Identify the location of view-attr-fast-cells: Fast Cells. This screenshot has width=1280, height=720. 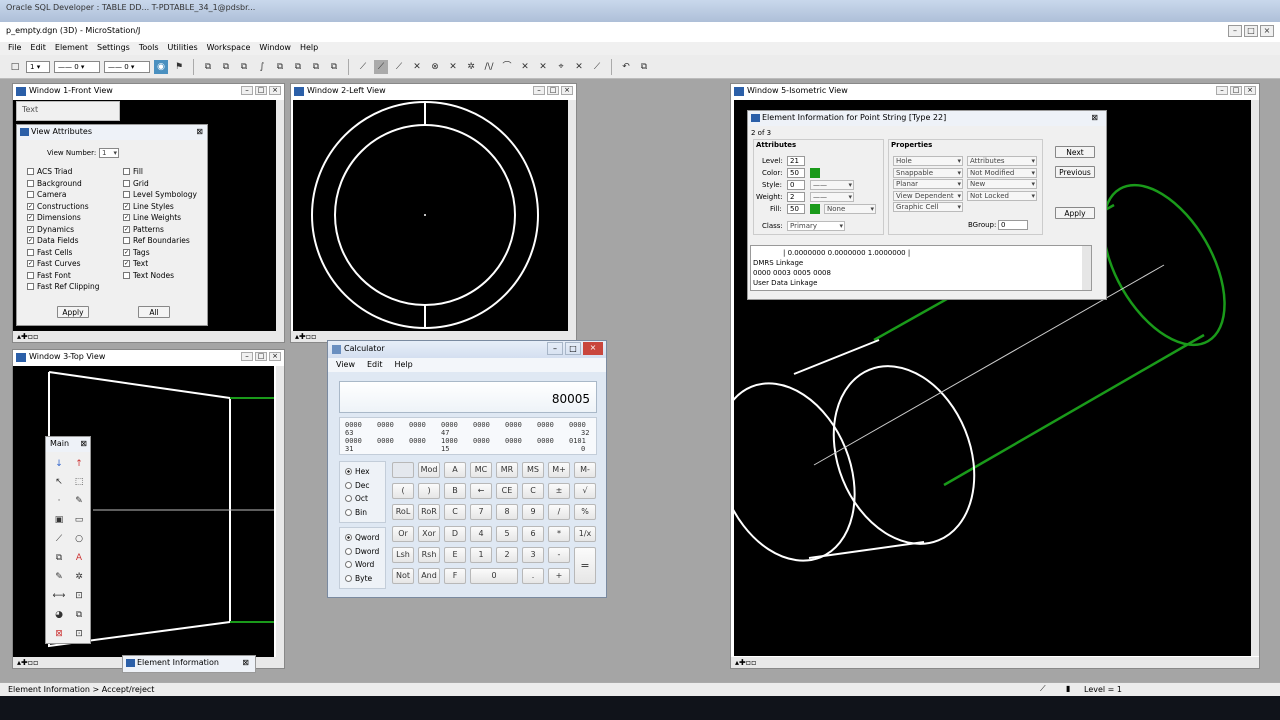
(72, 253).